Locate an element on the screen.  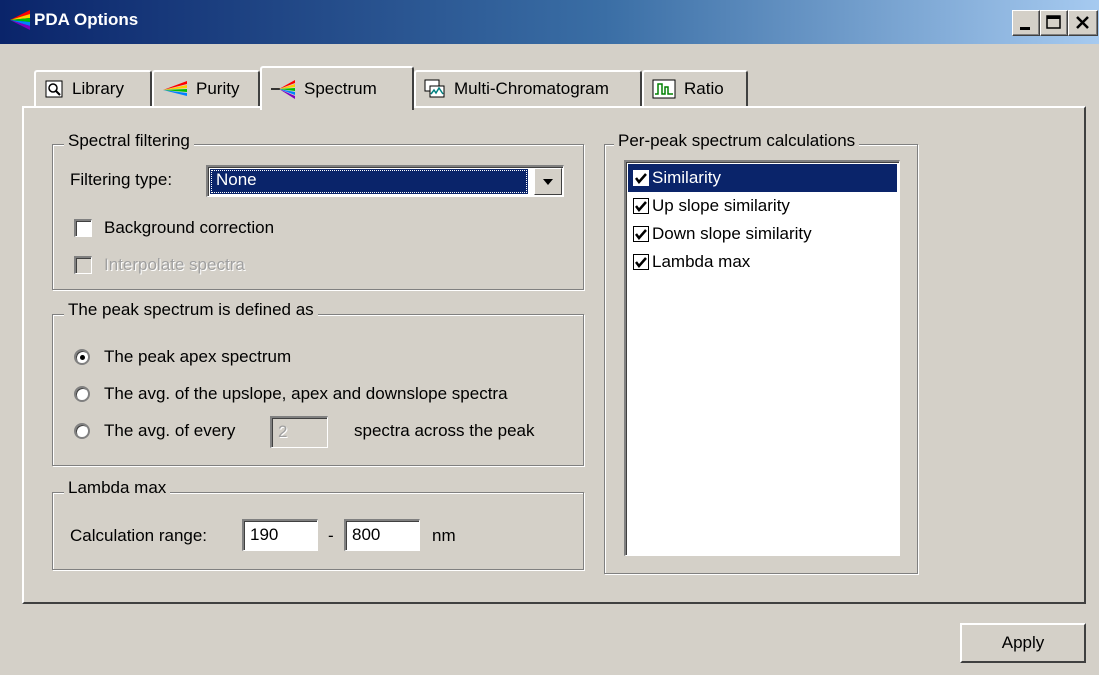
chevron-down-icon is located at coordinates (548, 182).